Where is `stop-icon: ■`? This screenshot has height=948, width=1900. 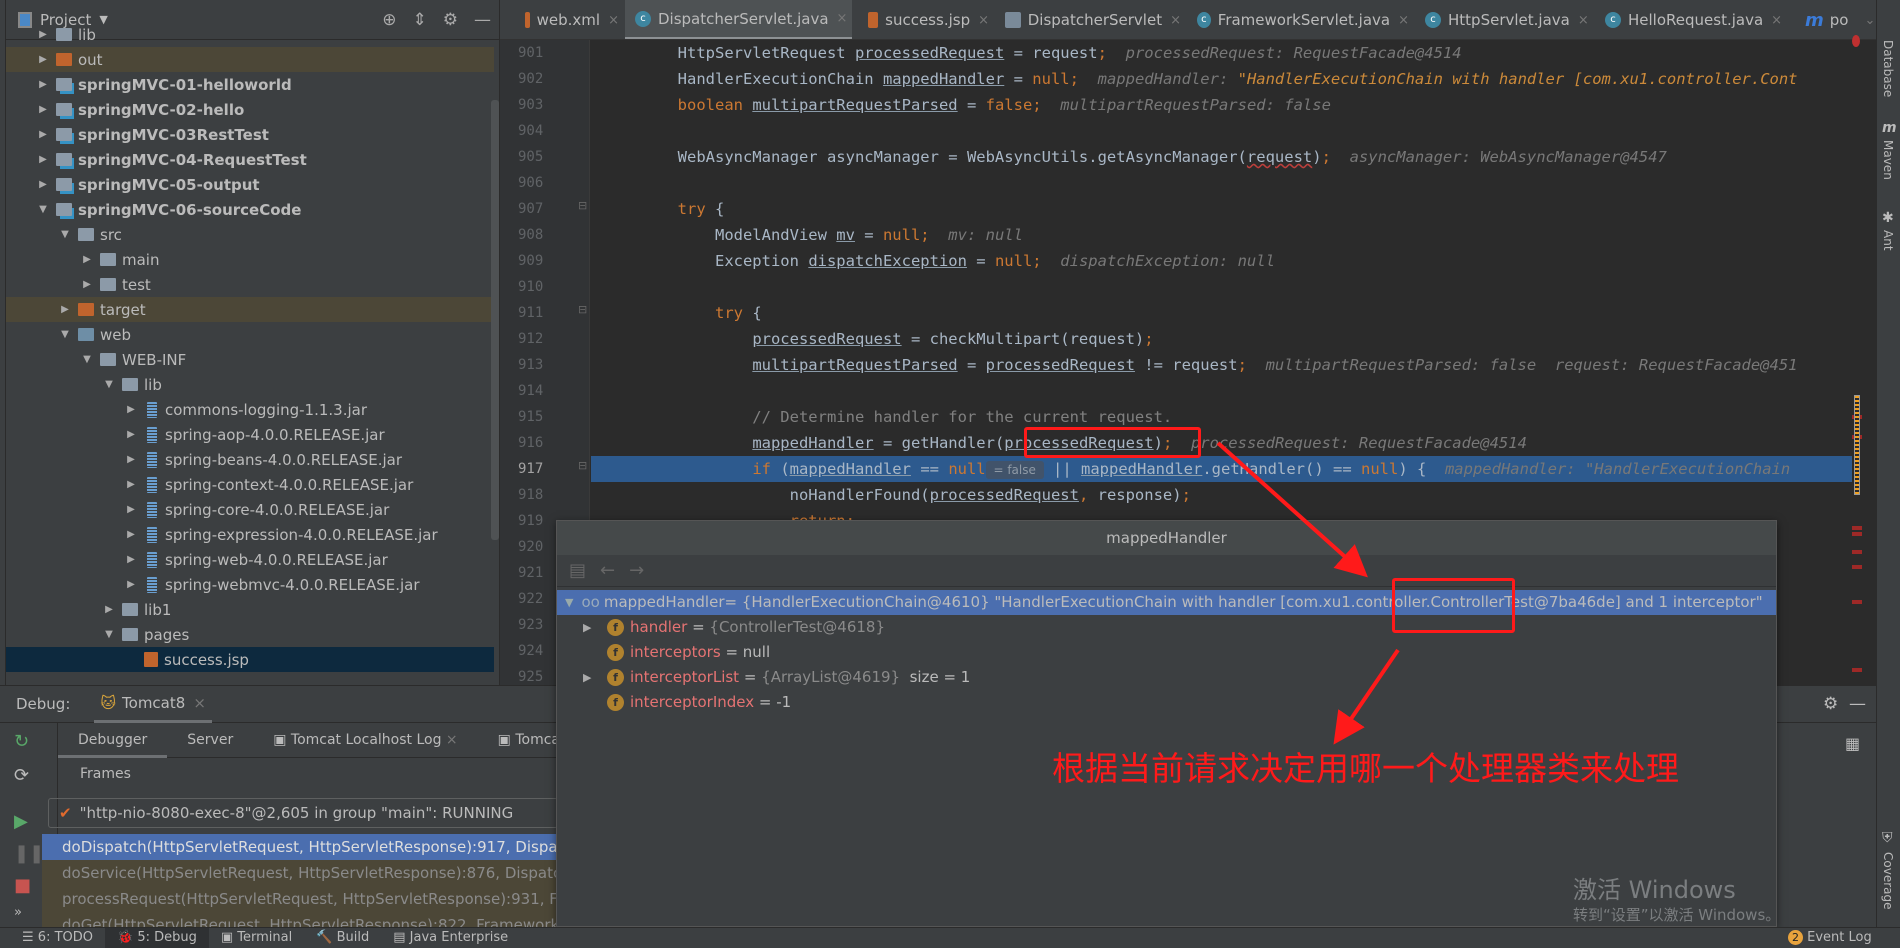
stop-icon: ■ is located at coordinates (22, 885).